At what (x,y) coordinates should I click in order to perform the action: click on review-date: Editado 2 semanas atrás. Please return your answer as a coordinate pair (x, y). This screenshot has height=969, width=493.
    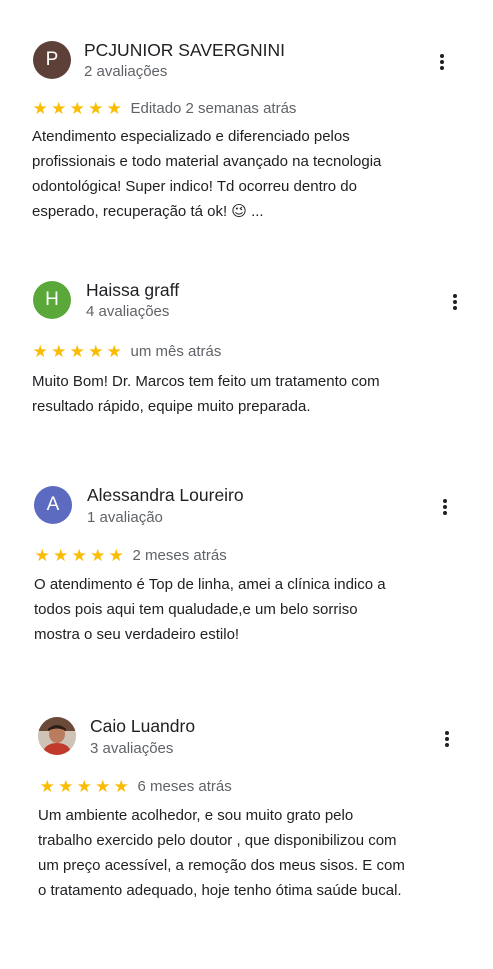
    Looking at the image, I should click on (213, 108).